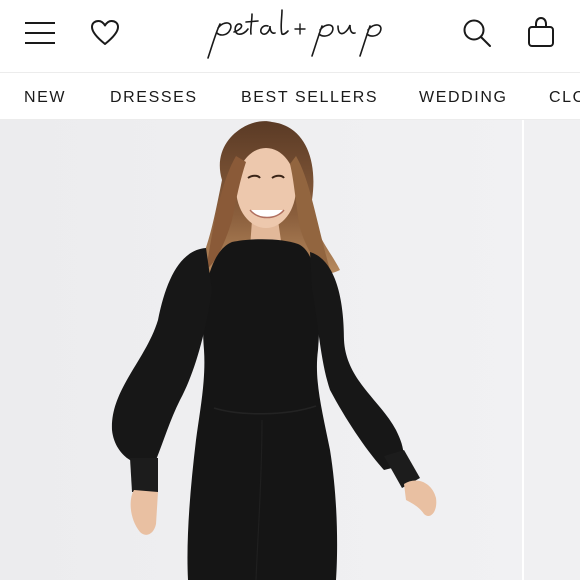 The height and width of the screenshot is (580, 580). I want to click on nav-item-new: NEW, so click(45, 98).